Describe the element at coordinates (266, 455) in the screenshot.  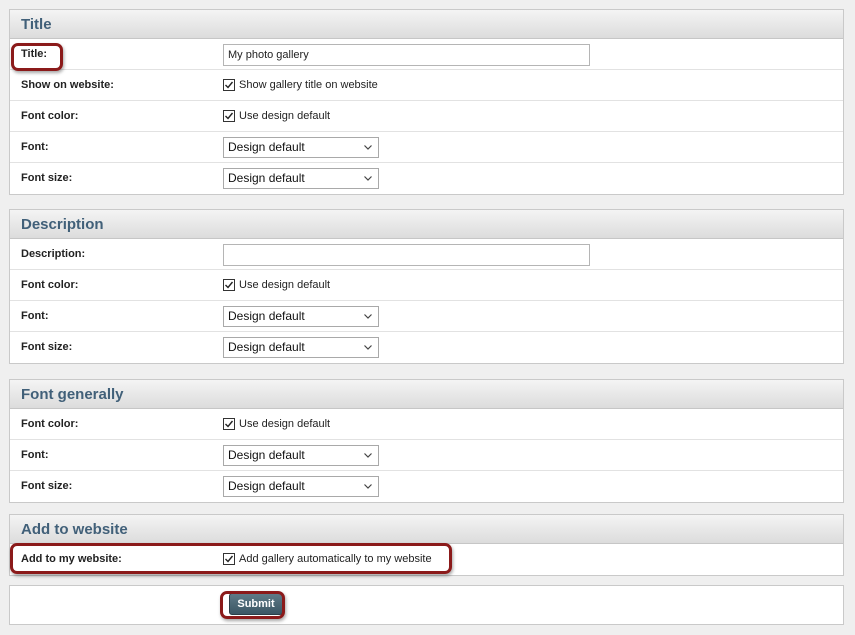
I see `general-font-select-value: Design default` at that location.